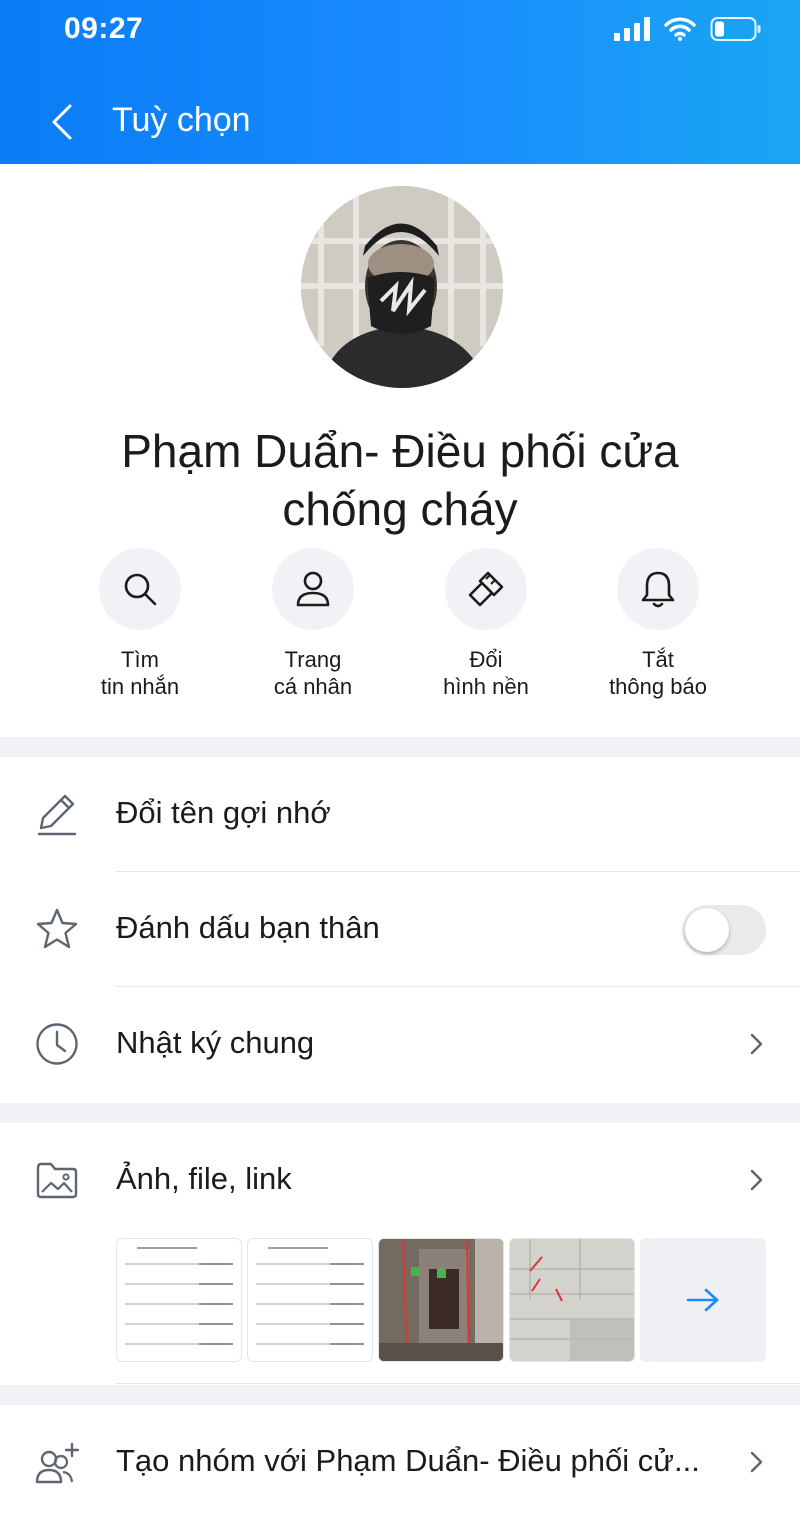 This screenshot has height=1517, width=800. What do you see at coordinates (140, 686) in the screenshot?
I see `search-messages-label-line2: tin nhắn` at bounding box center [140, 686].